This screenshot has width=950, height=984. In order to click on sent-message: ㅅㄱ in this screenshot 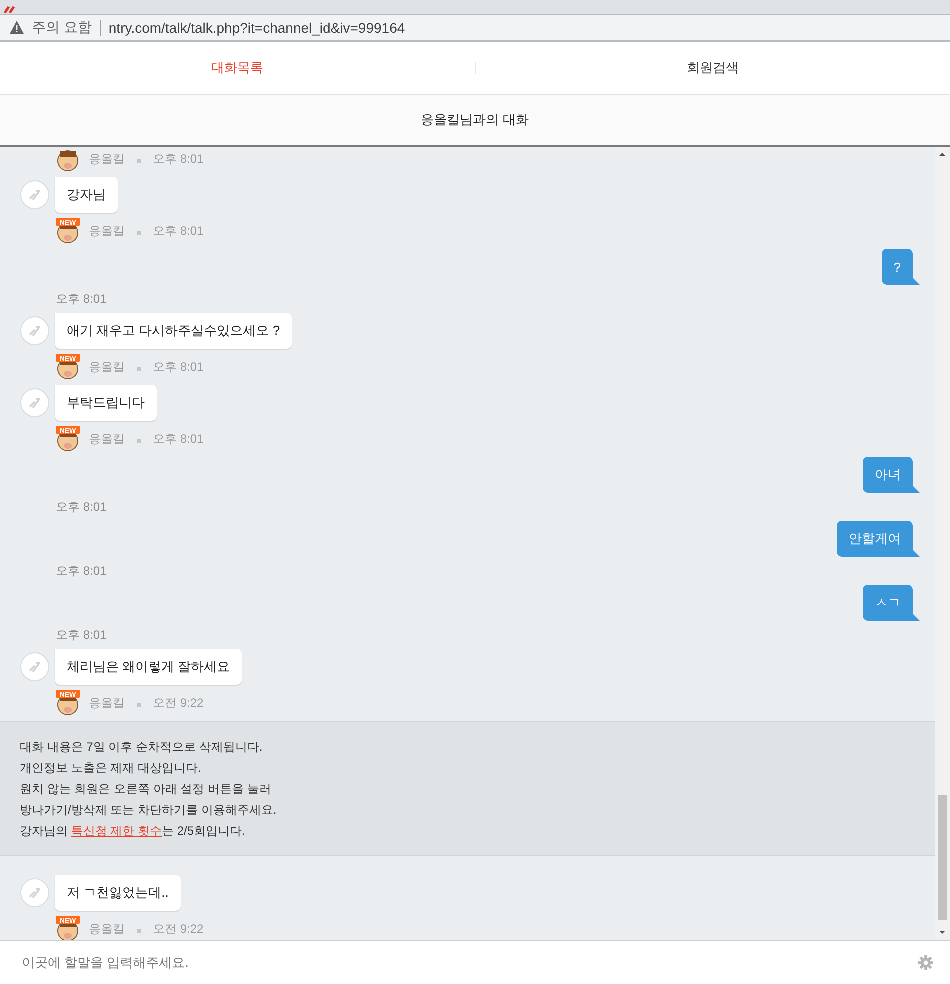, I will do `click(888, 603)`.